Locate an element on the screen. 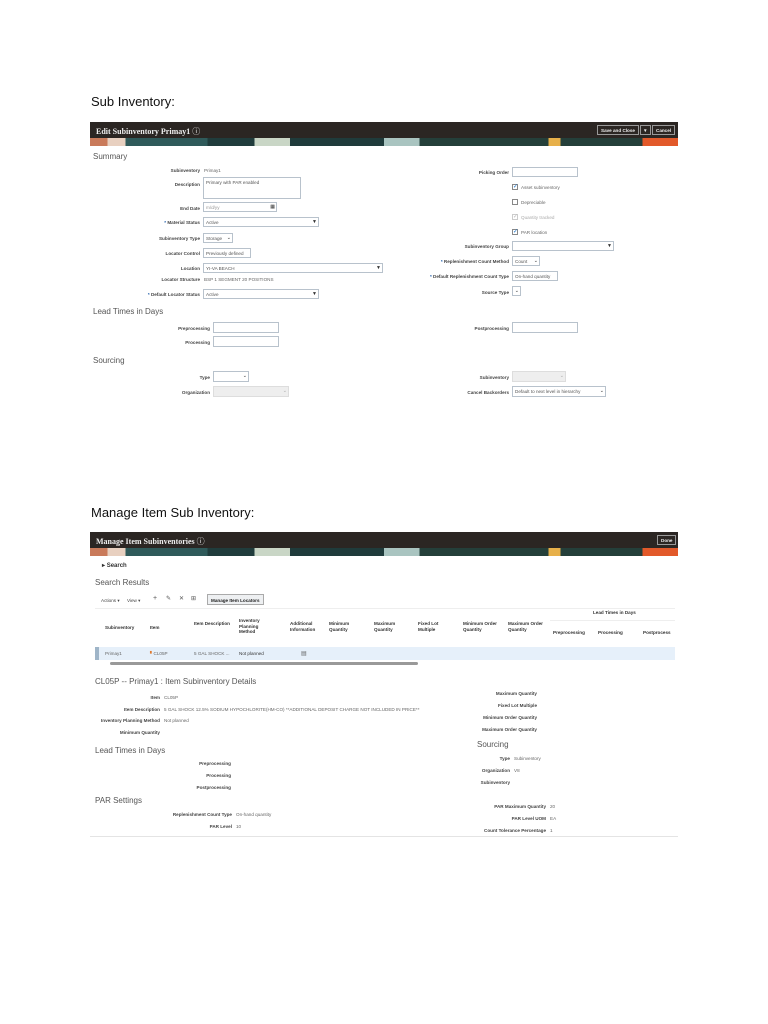 The width and height of the screenshot is (768, 1024). column-header: Maximum Quantity is located at coordinates (389, 626).